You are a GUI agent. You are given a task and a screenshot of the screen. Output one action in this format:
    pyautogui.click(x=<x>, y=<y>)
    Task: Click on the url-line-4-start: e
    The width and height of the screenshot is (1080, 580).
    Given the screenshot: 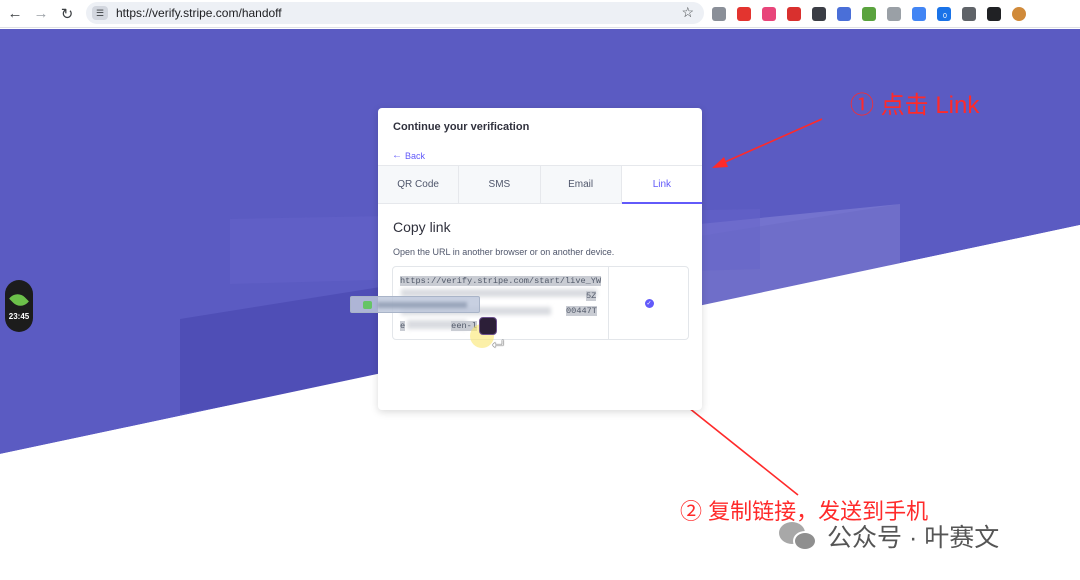 What is the action you would take?
    pyautogui.click(x=403, y=326)
    